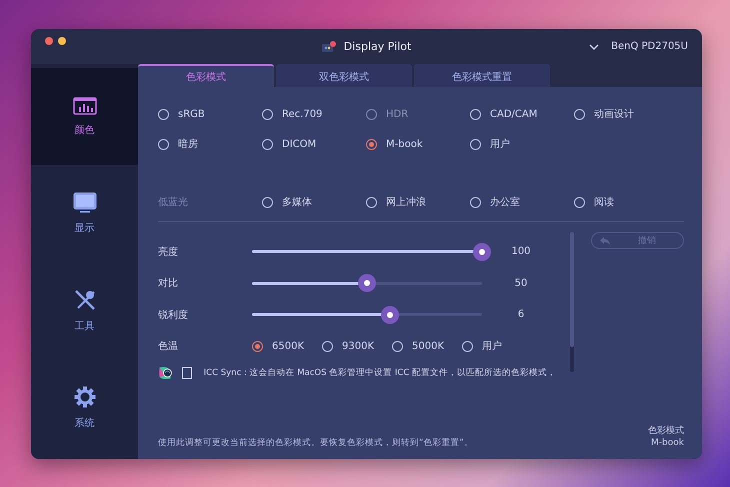 Image resolution: width=730 pixels, height=487 pixels. Describe the element at coordinates (191, 114) in the screenshot. I see `option-label: sRGB` at that location.